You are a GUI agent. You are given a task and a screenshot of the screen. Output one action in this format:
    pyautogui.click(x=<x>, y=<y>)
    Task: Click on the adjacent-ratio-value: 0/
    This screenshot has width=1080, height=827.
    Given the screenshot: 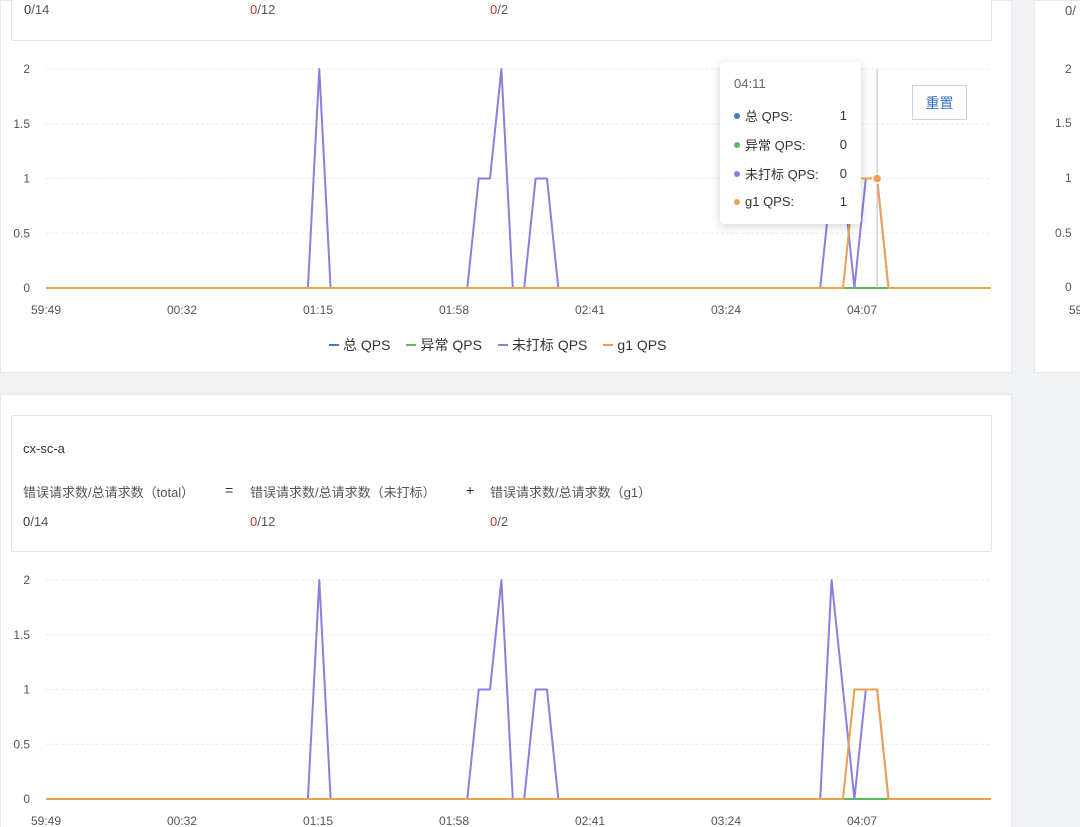 What is the action you would take?
    pyautogui.click(x=1070, y=10)
    